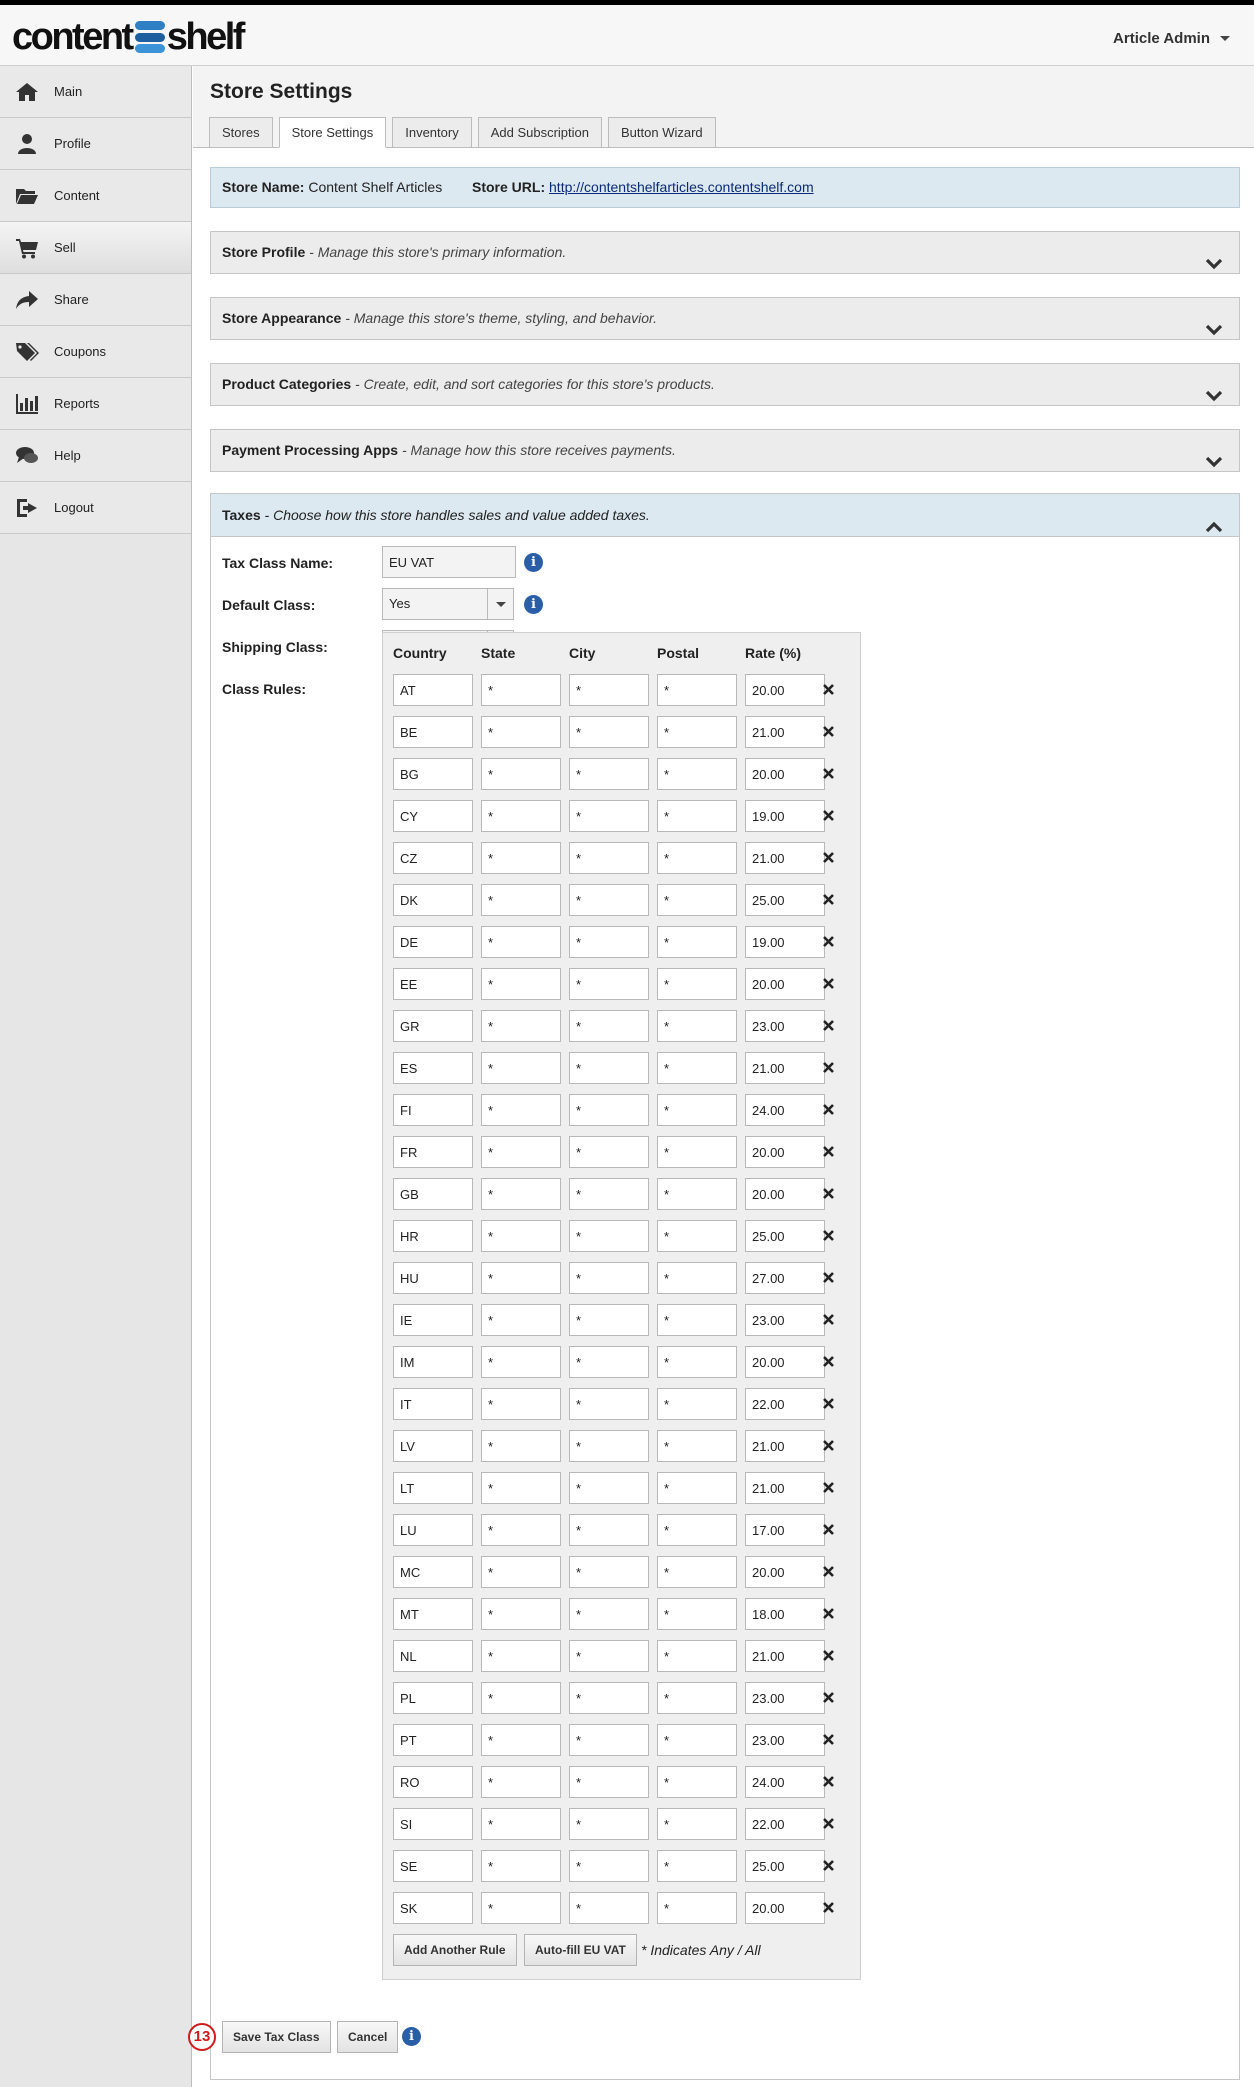 Image resolution: width=1254 pixels, height=2087 pixels. What do you see at coordinates (448, 604) in the screenshot?
I see `default-class-select: Yes` at bounding box center [448, 604].